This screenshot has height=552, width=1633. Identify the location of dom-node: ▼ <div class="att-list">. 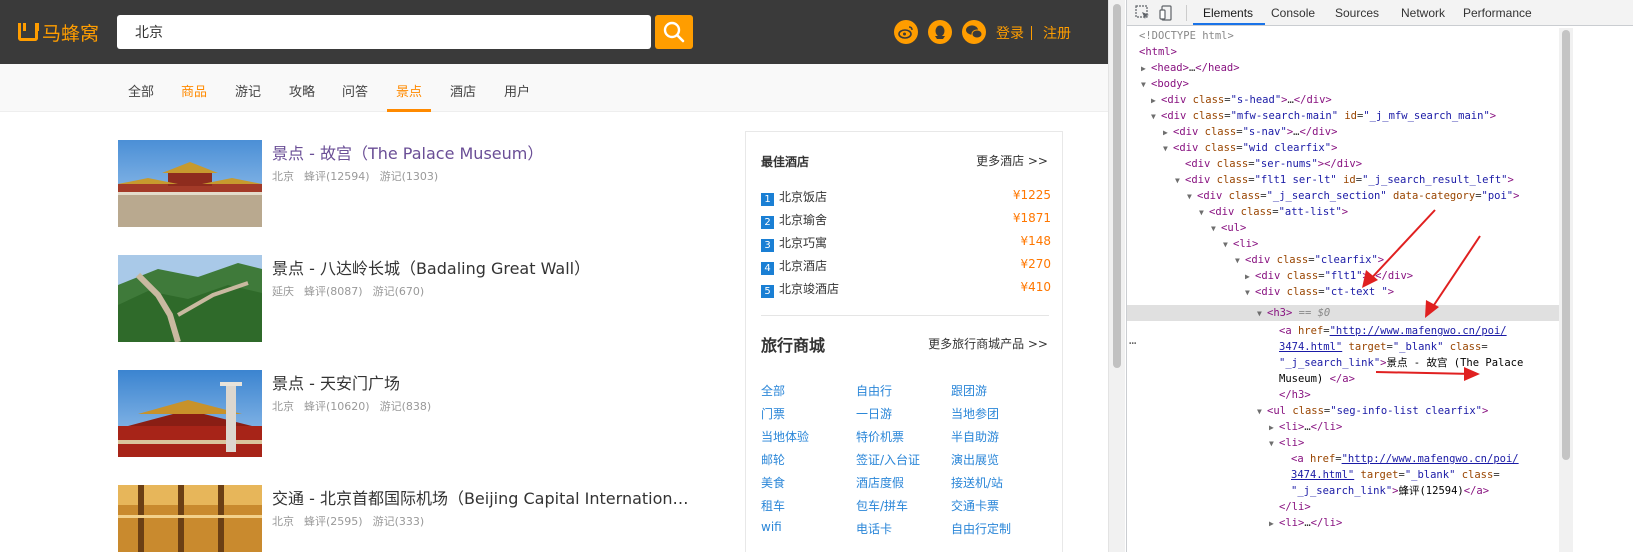
(1273, 212).